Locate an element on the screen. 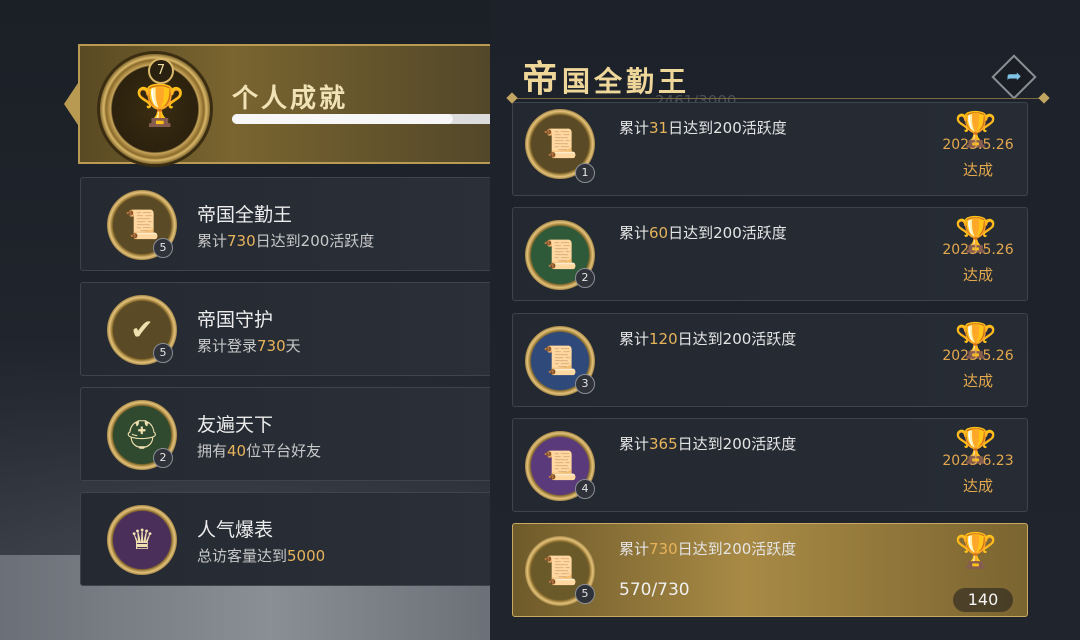 This screenshot has height=640, width=1080. achievement-name: 帝国全勤王 is located at coordinates (245, 215).